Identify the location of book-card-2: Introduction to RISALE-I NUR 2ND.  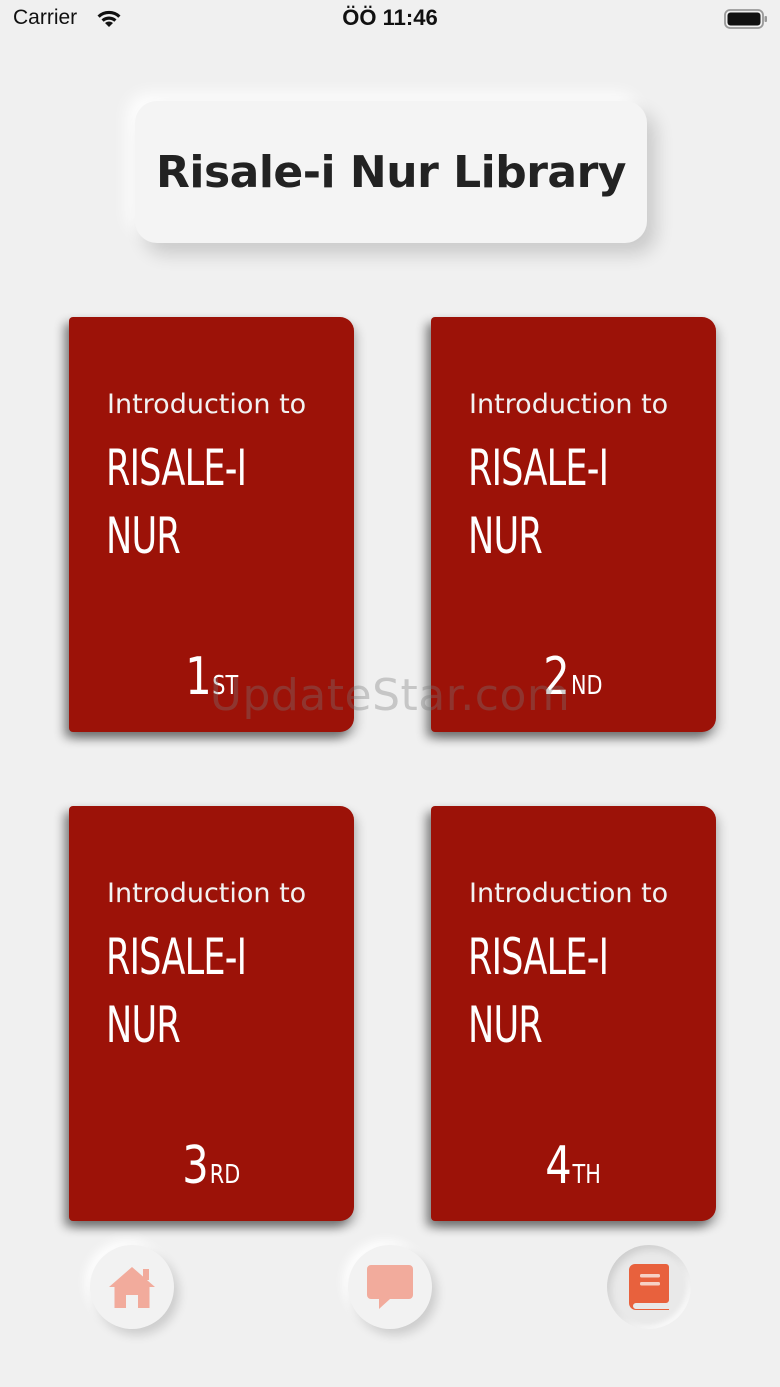
(573, 524).